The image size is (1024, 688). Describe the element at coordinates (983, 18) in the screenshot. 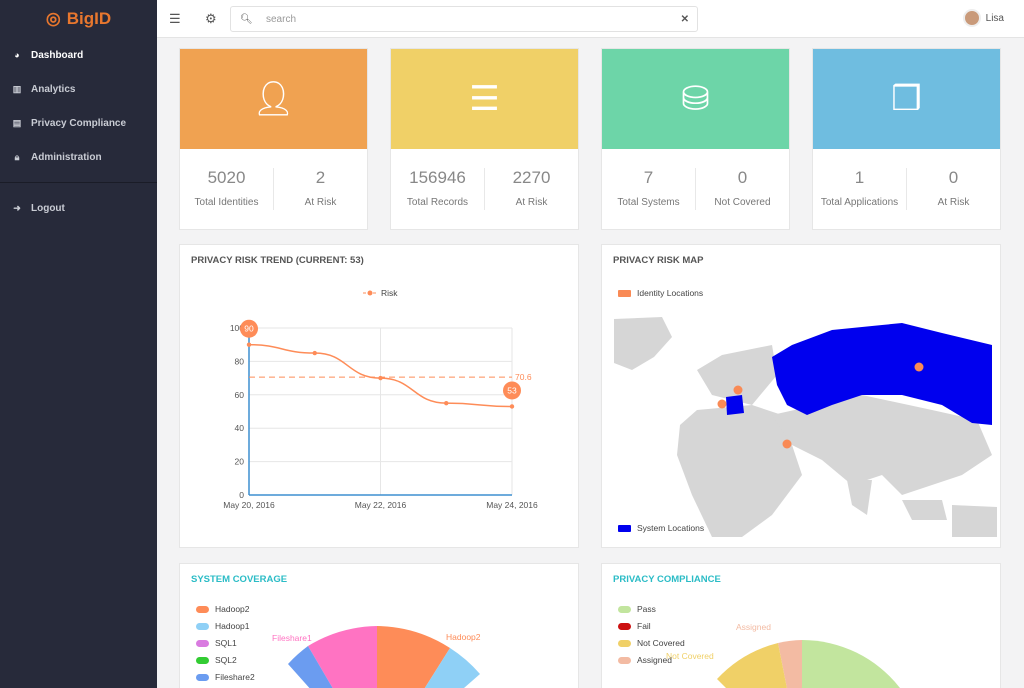

I see `user-menu: Lisa` at that location.